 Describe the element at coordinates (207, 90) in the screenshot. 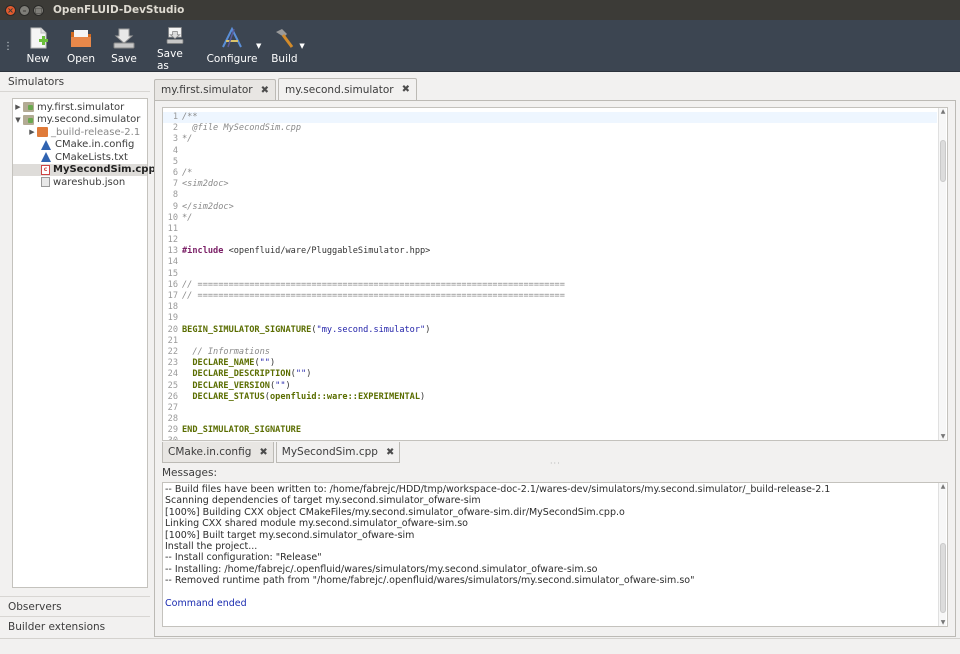

I see `tab-label: my.first.simulator` at that location.